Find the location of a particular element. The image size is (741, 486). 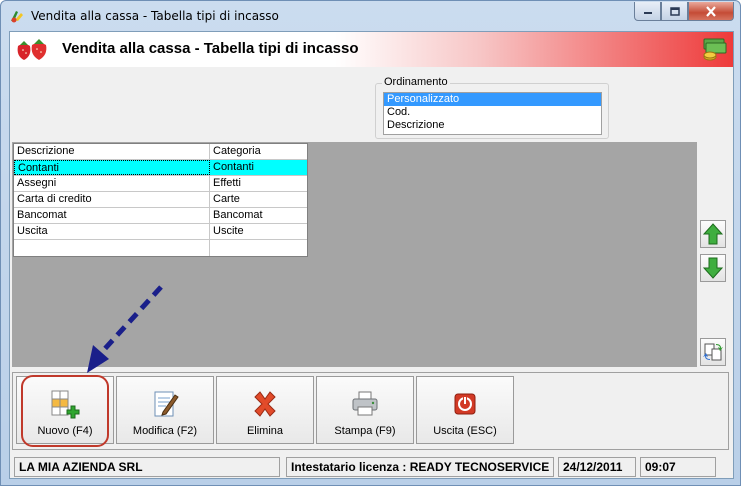

close-icon is located at coordinates (711, 11).